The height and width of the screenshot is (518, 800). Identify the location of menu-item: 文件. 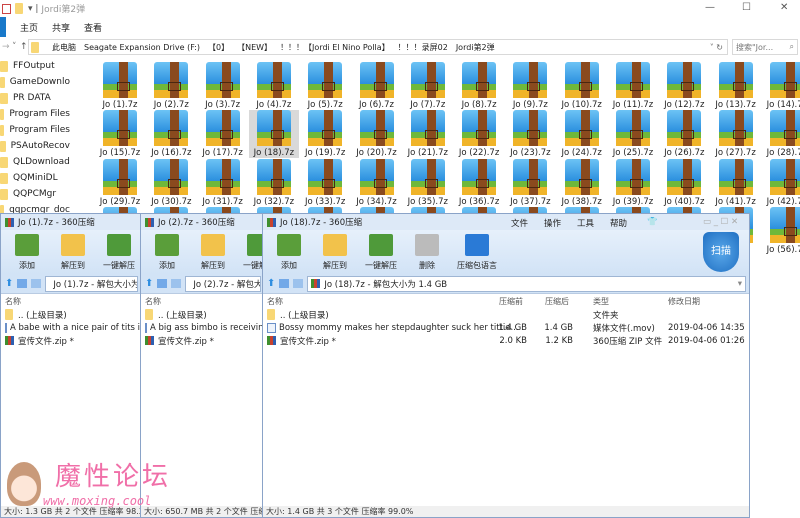
(519, 223).